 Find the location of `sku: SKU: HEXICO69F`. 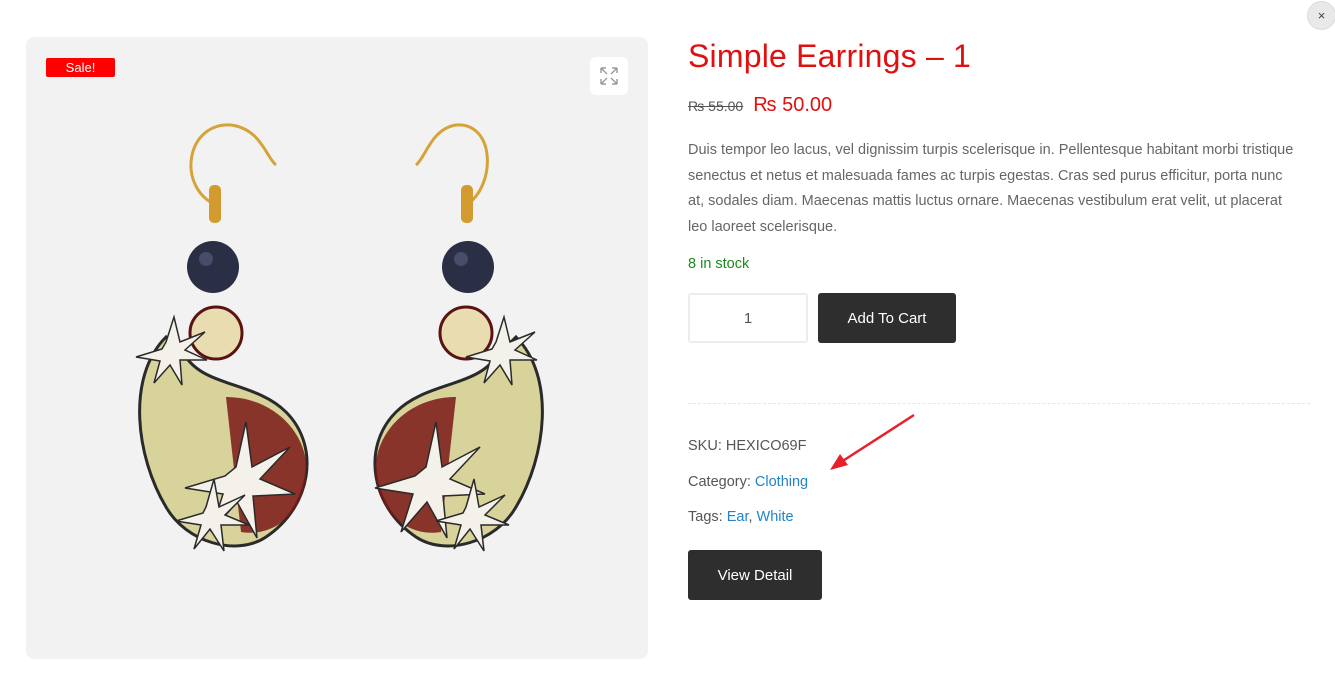

sku: SKU: HEXICO69F is located at coordinates (747, 446).